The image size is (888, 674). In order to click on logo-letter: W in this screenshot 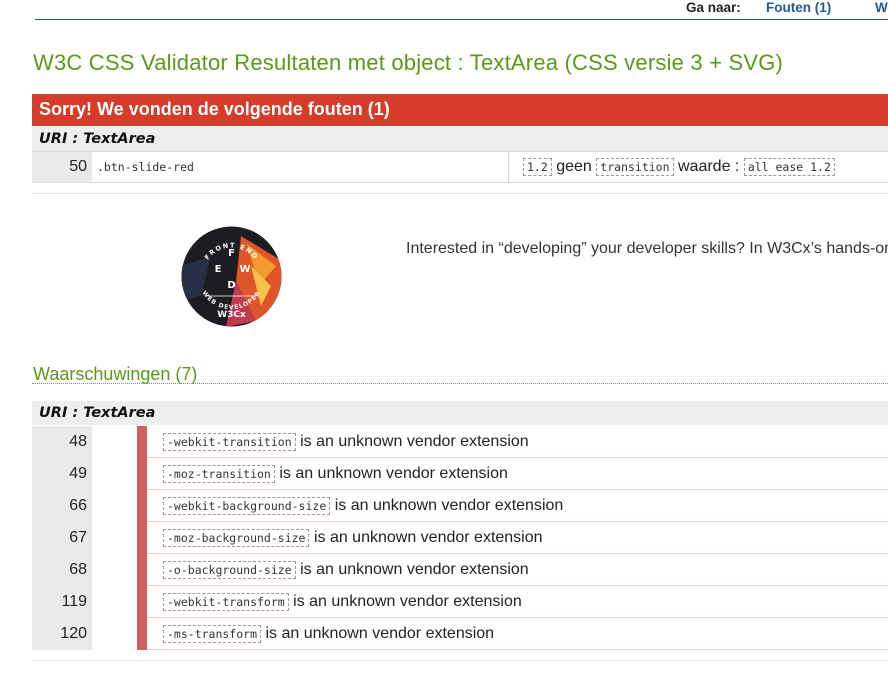, I will do `click(244, 269)`.